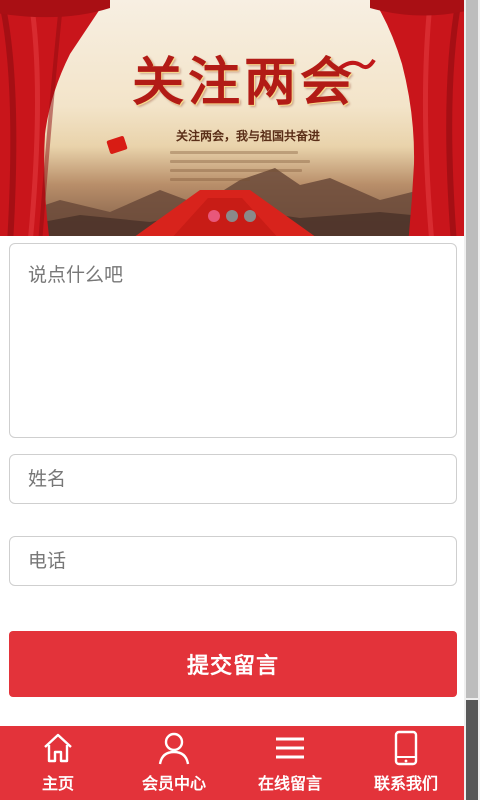 This screenshot has height=800, width=480. I want to click on scrollbar-thumb, so click(472, 750).